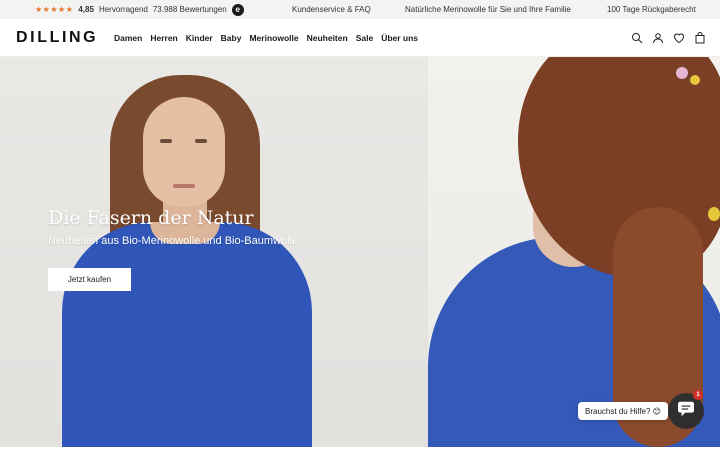 Image resolution: width=720 pixels, height=450 pixels. What do you see at coordinates (273, 38) in the screenshot?
I see `nav-item-merinowolle: Merinowolle` at bounding box center [273, 38].